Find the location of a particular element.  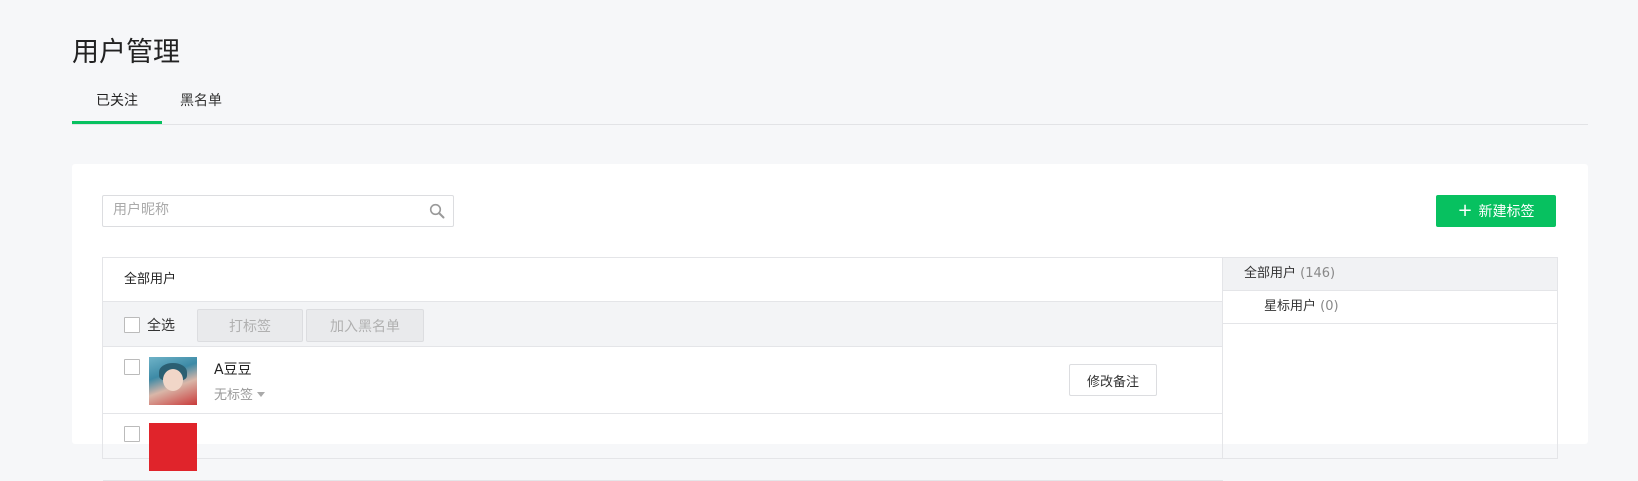

search-box is located at coordinates (278, 211).